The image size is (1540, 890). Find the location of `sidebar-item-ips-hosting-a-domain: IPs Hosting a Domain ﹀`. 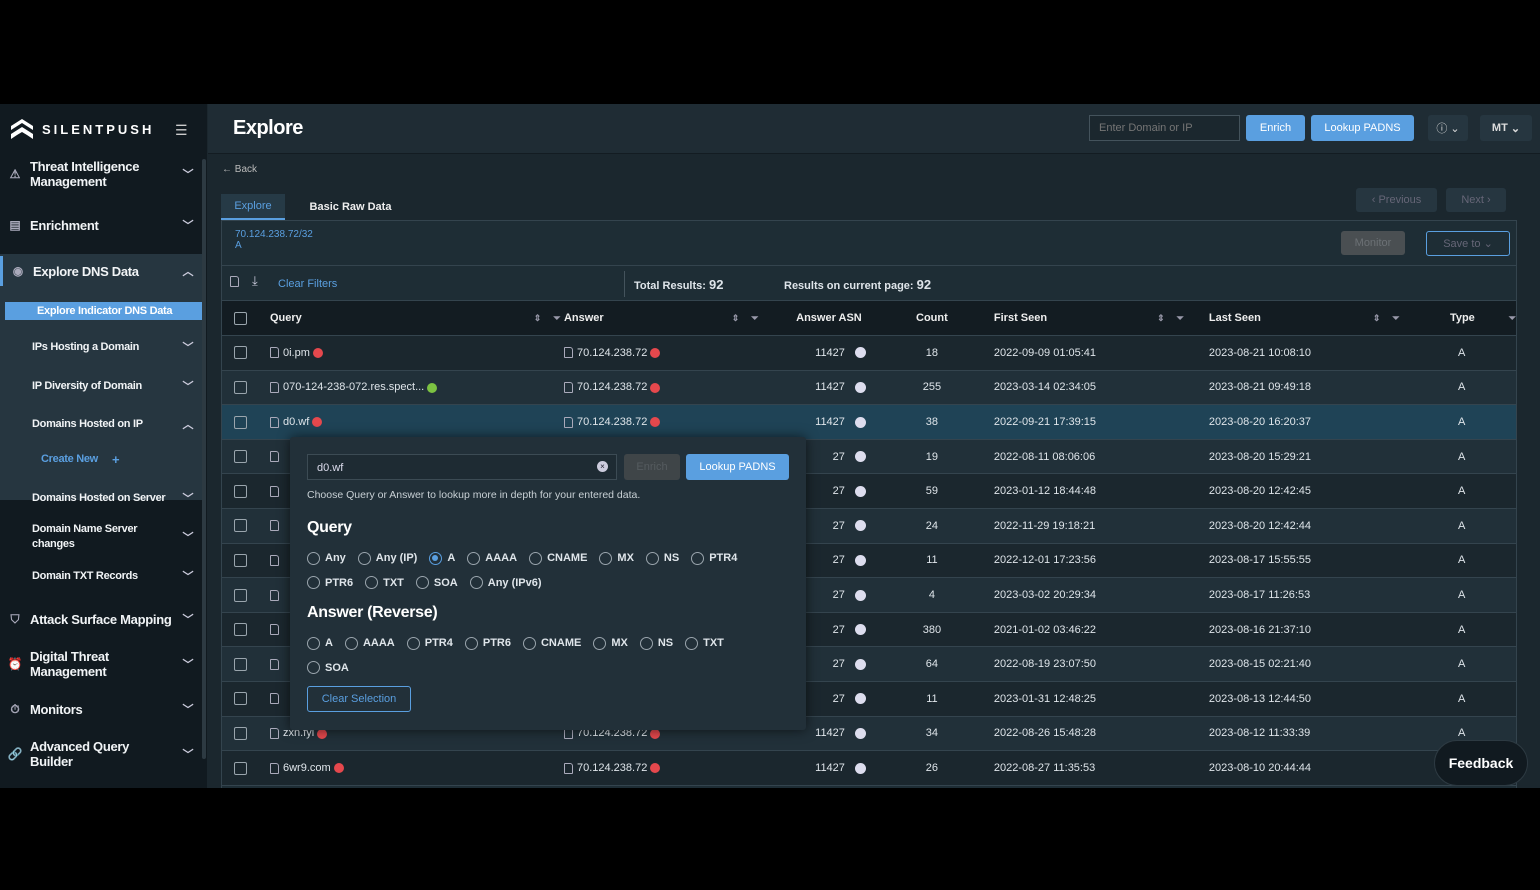

sidebar-item-ips-hosting-a-domain: IPs Hosting a Domain ﹀ is located at coordinates (101, 347).